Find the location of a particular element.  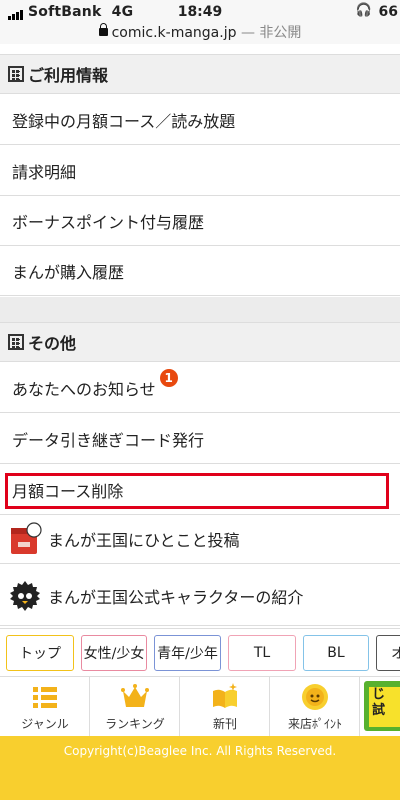

tab-visit-points: 来店ﾎﾟｲﾝﾄ is located at coordinates (315, 707).